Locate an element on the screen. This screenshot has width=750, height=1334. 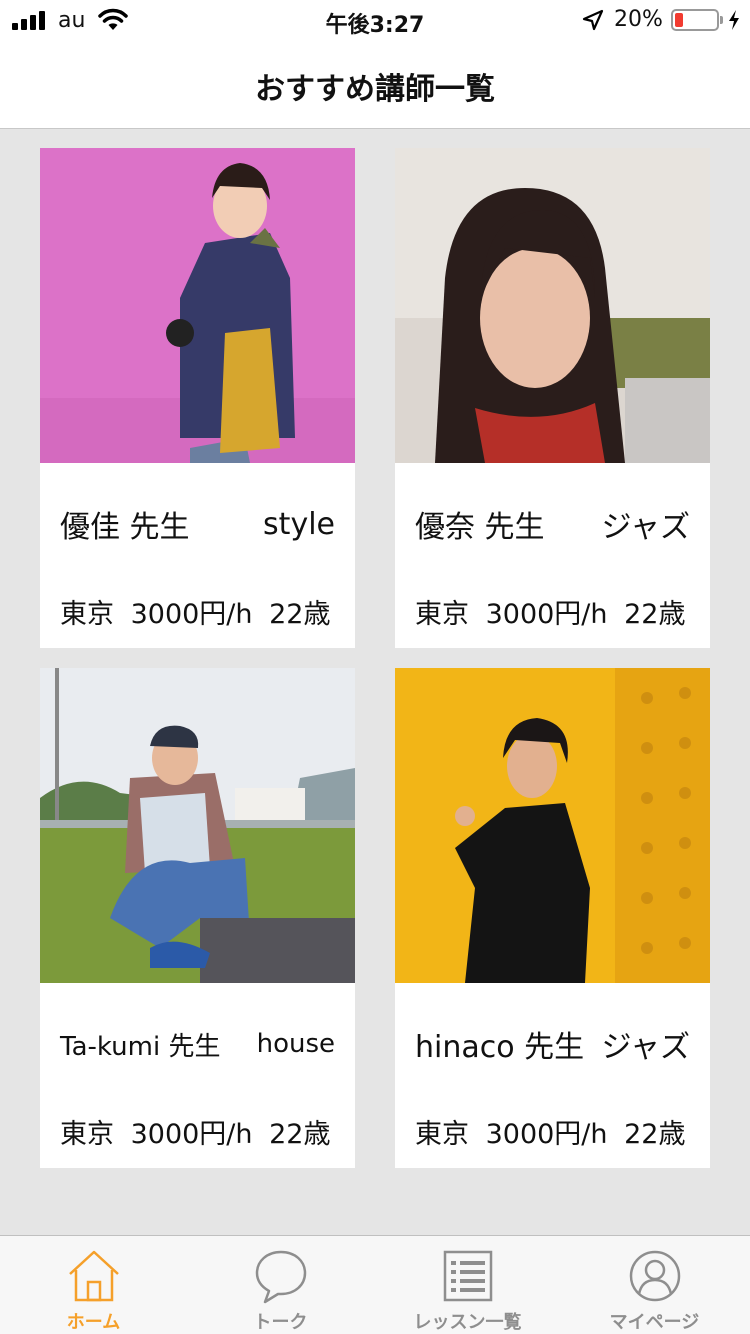
teacher-name: Ta-kumi 先生 is located at coordinates (140, 1046).